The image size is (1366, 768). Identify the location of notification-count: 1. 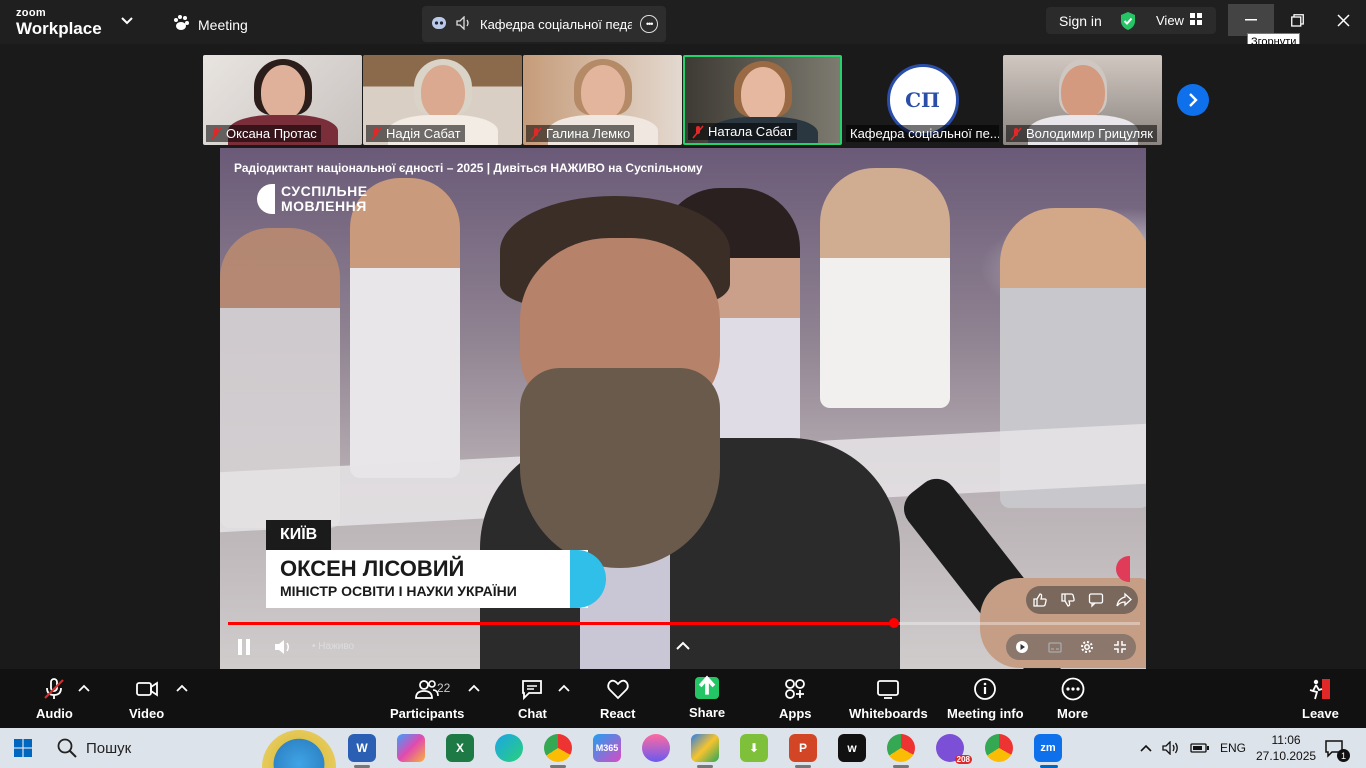
(1343, 755).